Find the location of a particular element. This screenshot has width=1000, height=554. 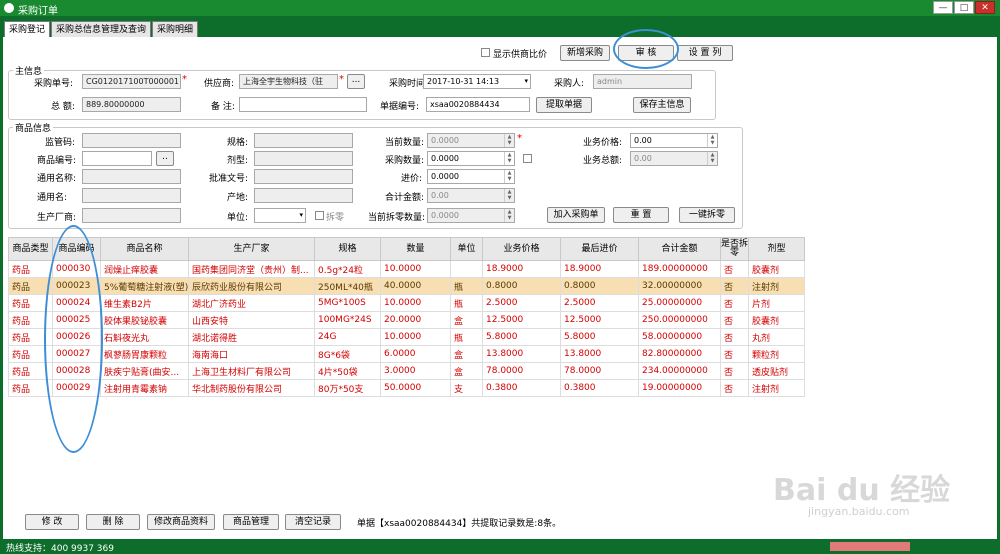

column-settings-button: 设 置 列 is located at coordinates (705, 53).